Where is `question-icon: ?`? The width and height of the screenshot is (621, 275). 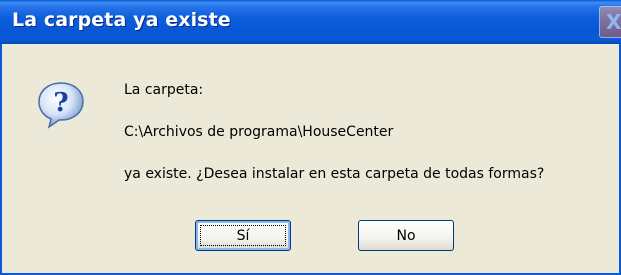
question-icon: ? is located at coordinates (61, 105).